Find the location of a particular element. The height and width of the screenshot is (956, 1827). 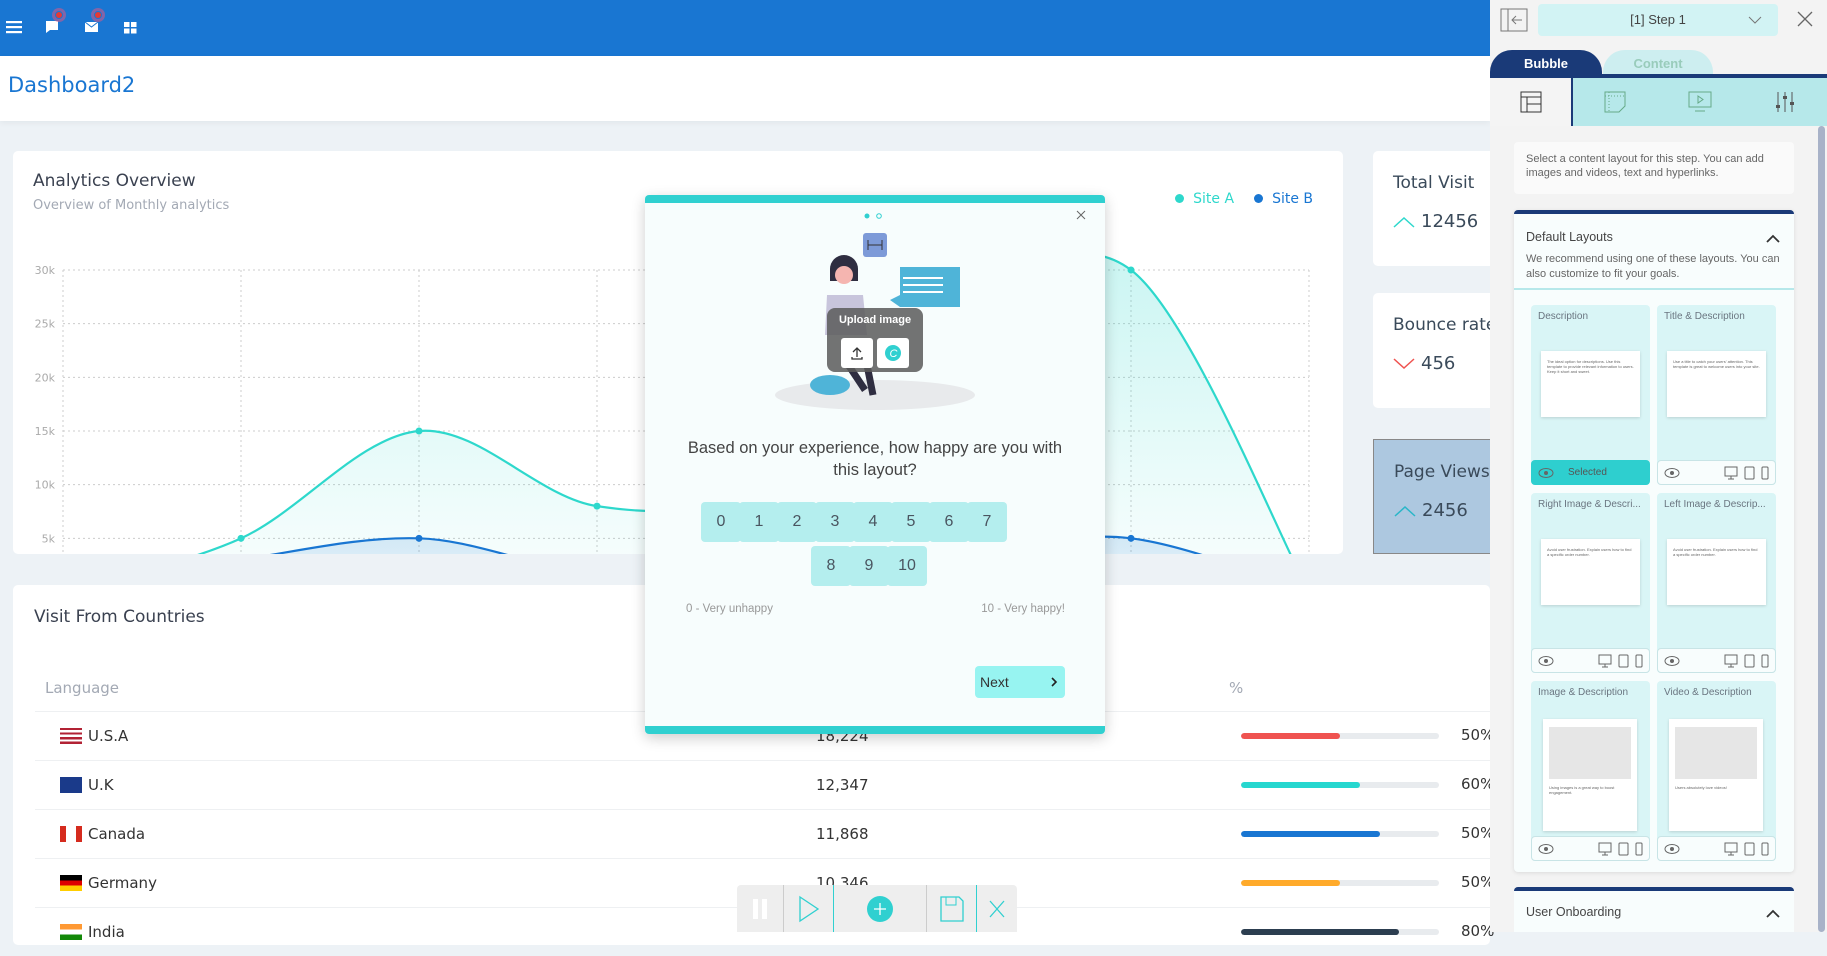

next-button: Next is located at coordinates (1020, 682).